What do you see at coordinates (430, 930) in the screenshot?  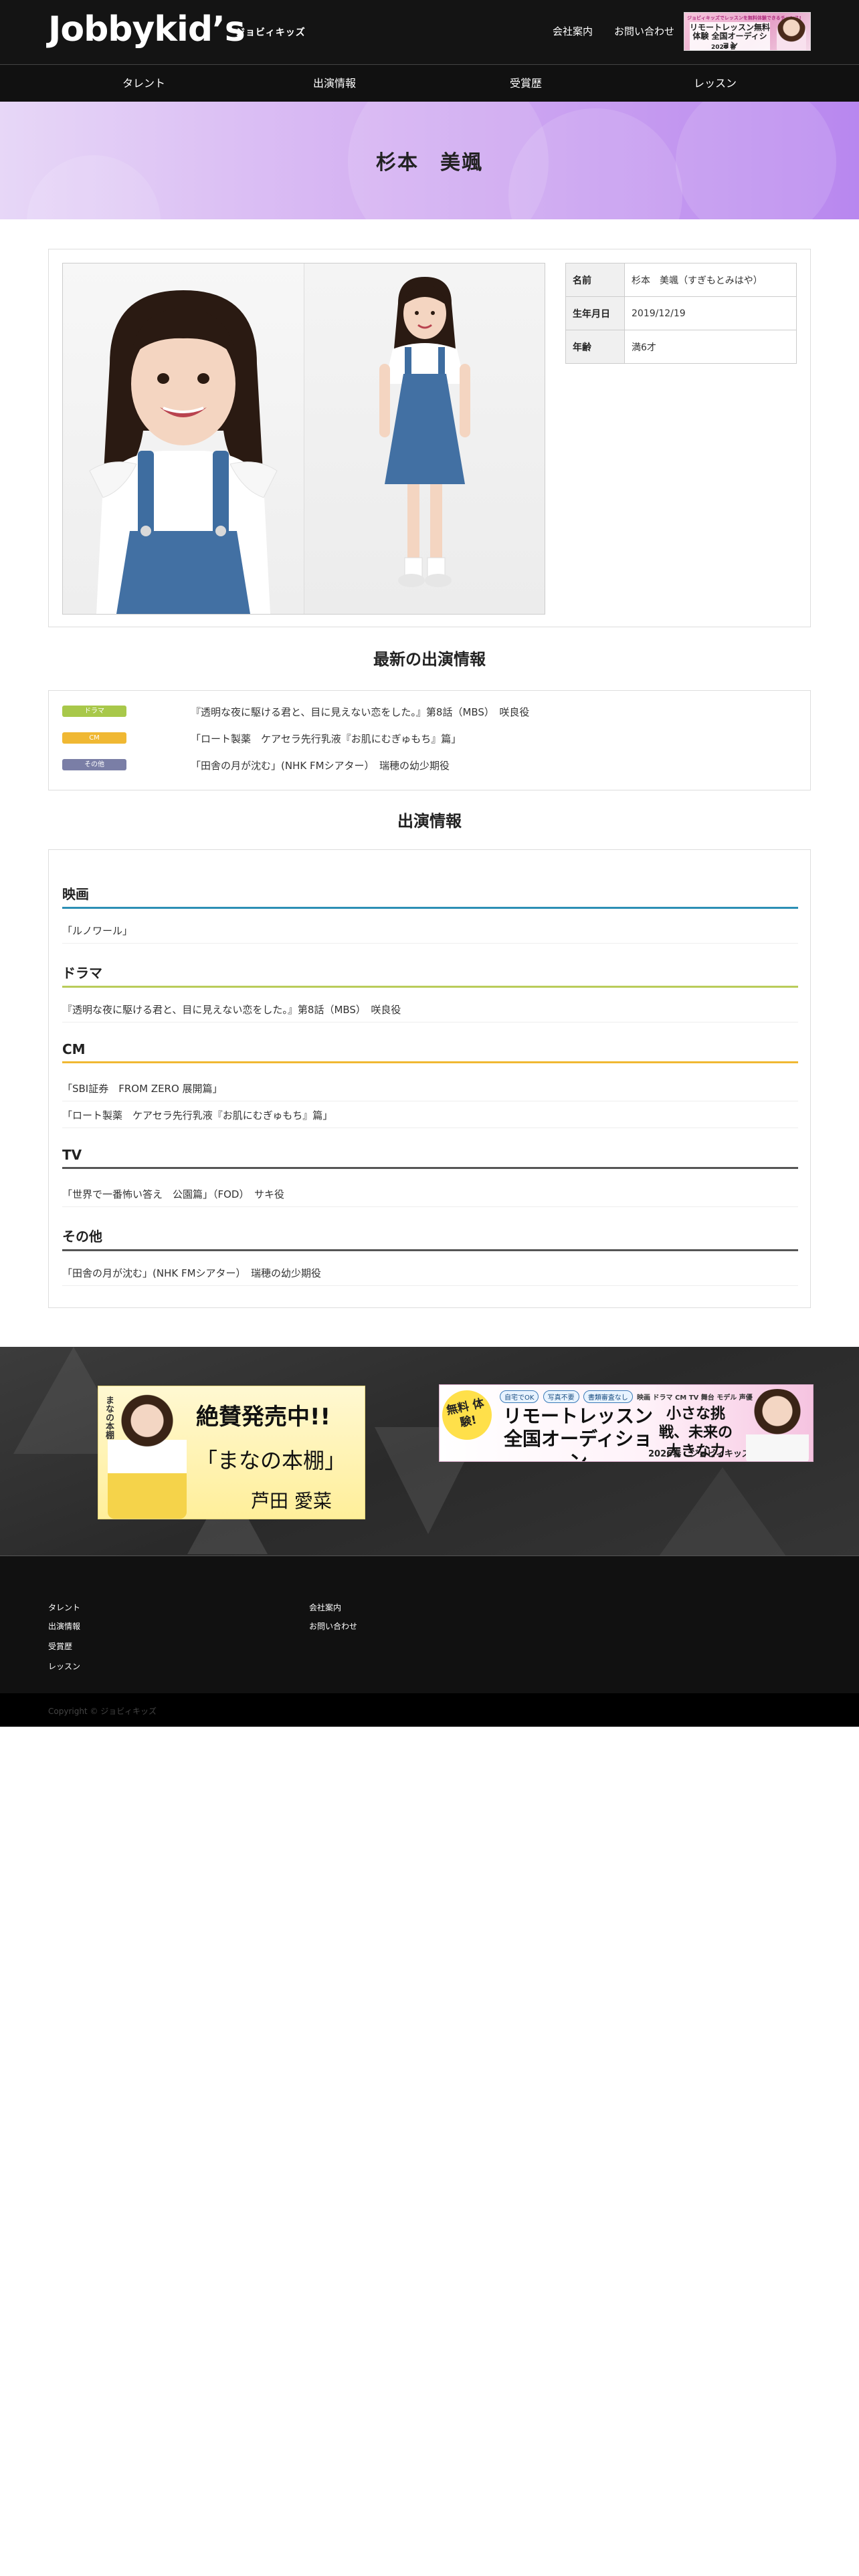 I see `appearance-item: 「ルノワール」` at bounding box center [430, 930].